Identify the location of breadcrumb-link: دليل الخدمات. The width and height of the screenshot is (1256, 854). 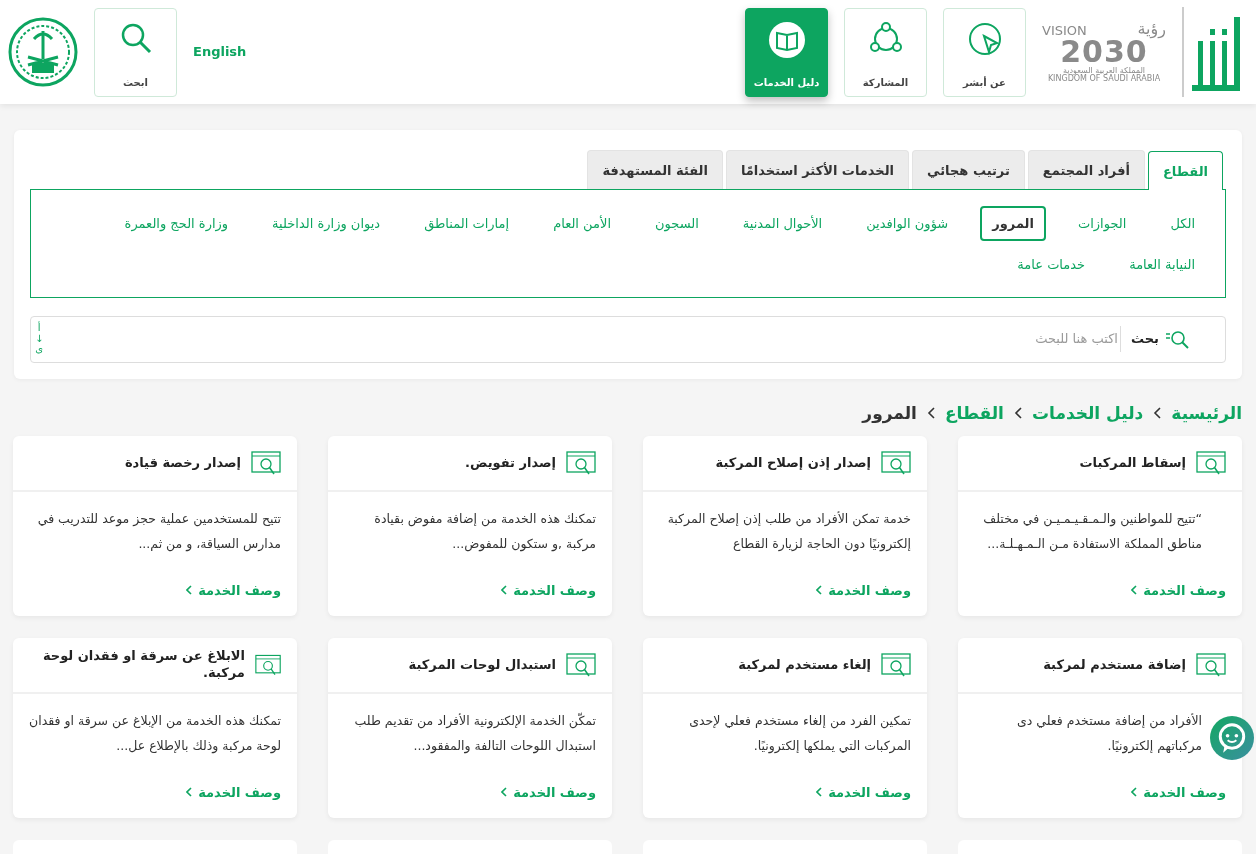
(1087, 413).